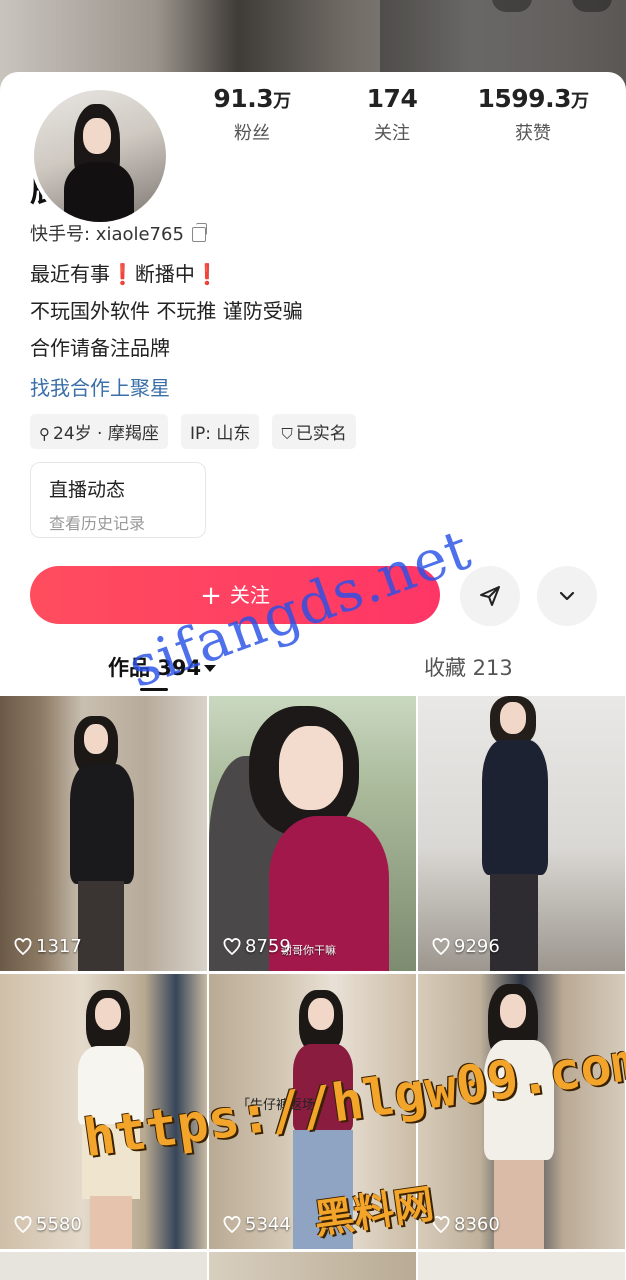 This screenshot has width=626, height=1280. What do you see at coordinates (100, 348) in the screenshot?
I see `bio-line-3: 合作请备注品牌` at bounding box center [100, 348].